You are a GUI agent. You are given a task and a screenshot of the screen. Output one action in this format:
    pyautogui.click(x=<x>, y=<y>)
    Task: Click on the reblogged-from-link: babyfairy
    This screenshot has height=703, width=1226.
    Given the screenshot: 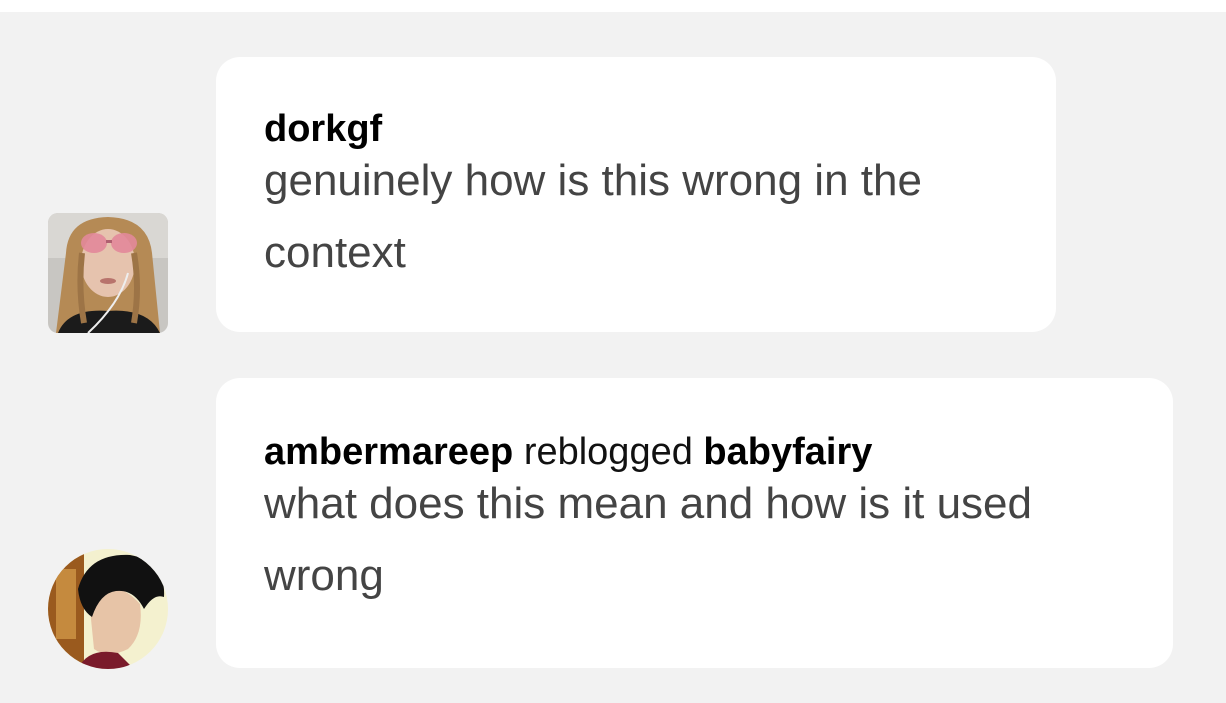 What is the action you would take?
    pyautogui.click(x=787, y=452)
    